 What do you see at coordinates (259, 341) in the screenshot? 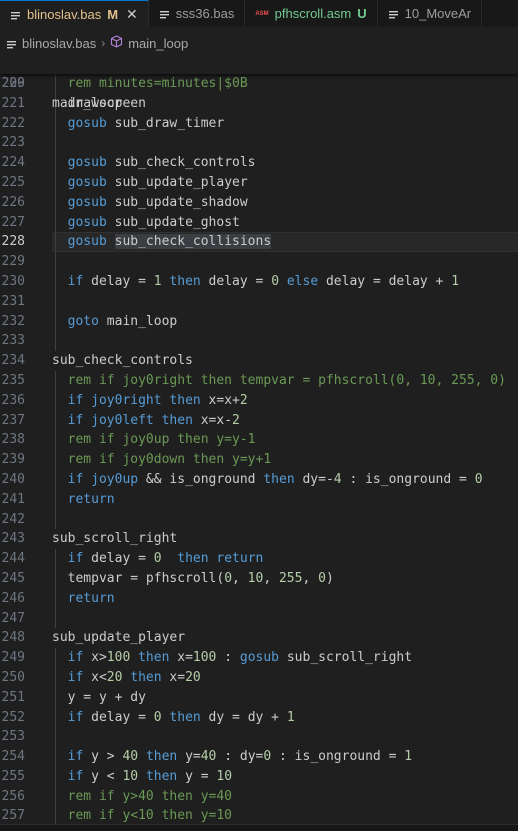
I see `code-line: 233` at bounding box center [259, 341].